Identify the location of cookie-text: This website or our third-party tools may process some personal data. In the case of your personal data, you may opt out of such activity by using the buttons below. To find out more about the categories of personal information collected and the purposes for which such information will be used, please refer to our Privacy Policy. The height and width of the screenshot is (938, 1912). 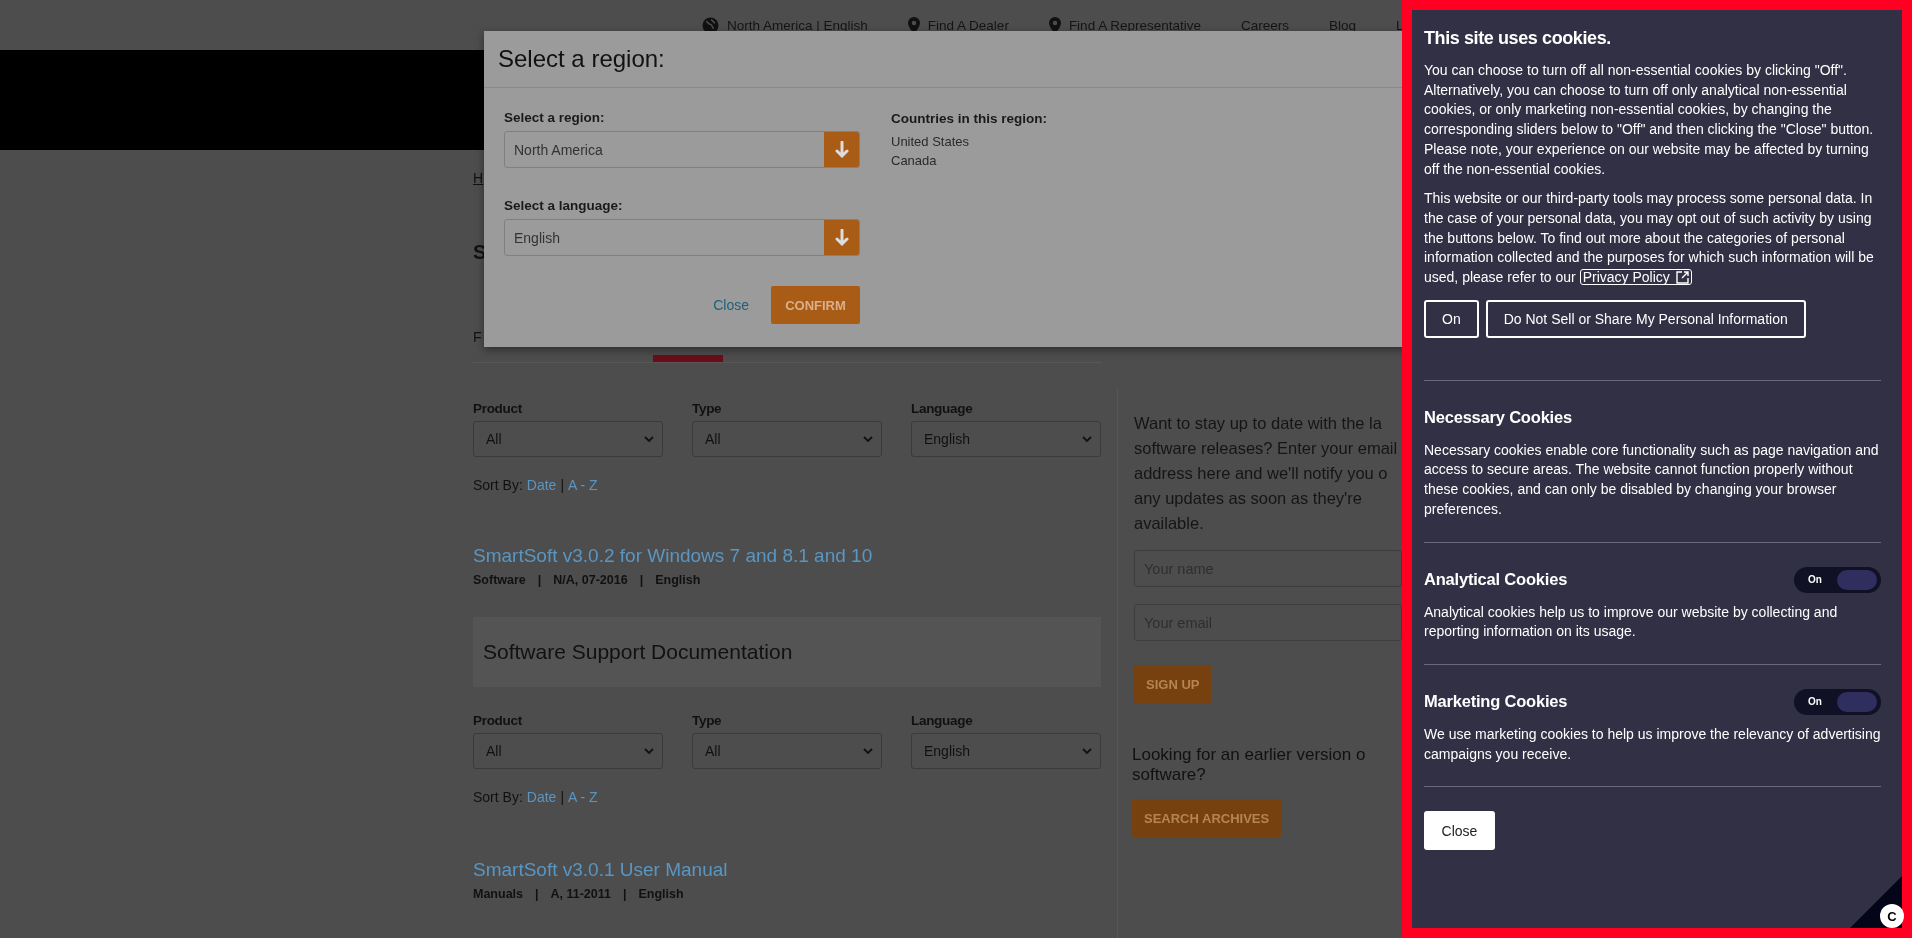
(1649, 238).